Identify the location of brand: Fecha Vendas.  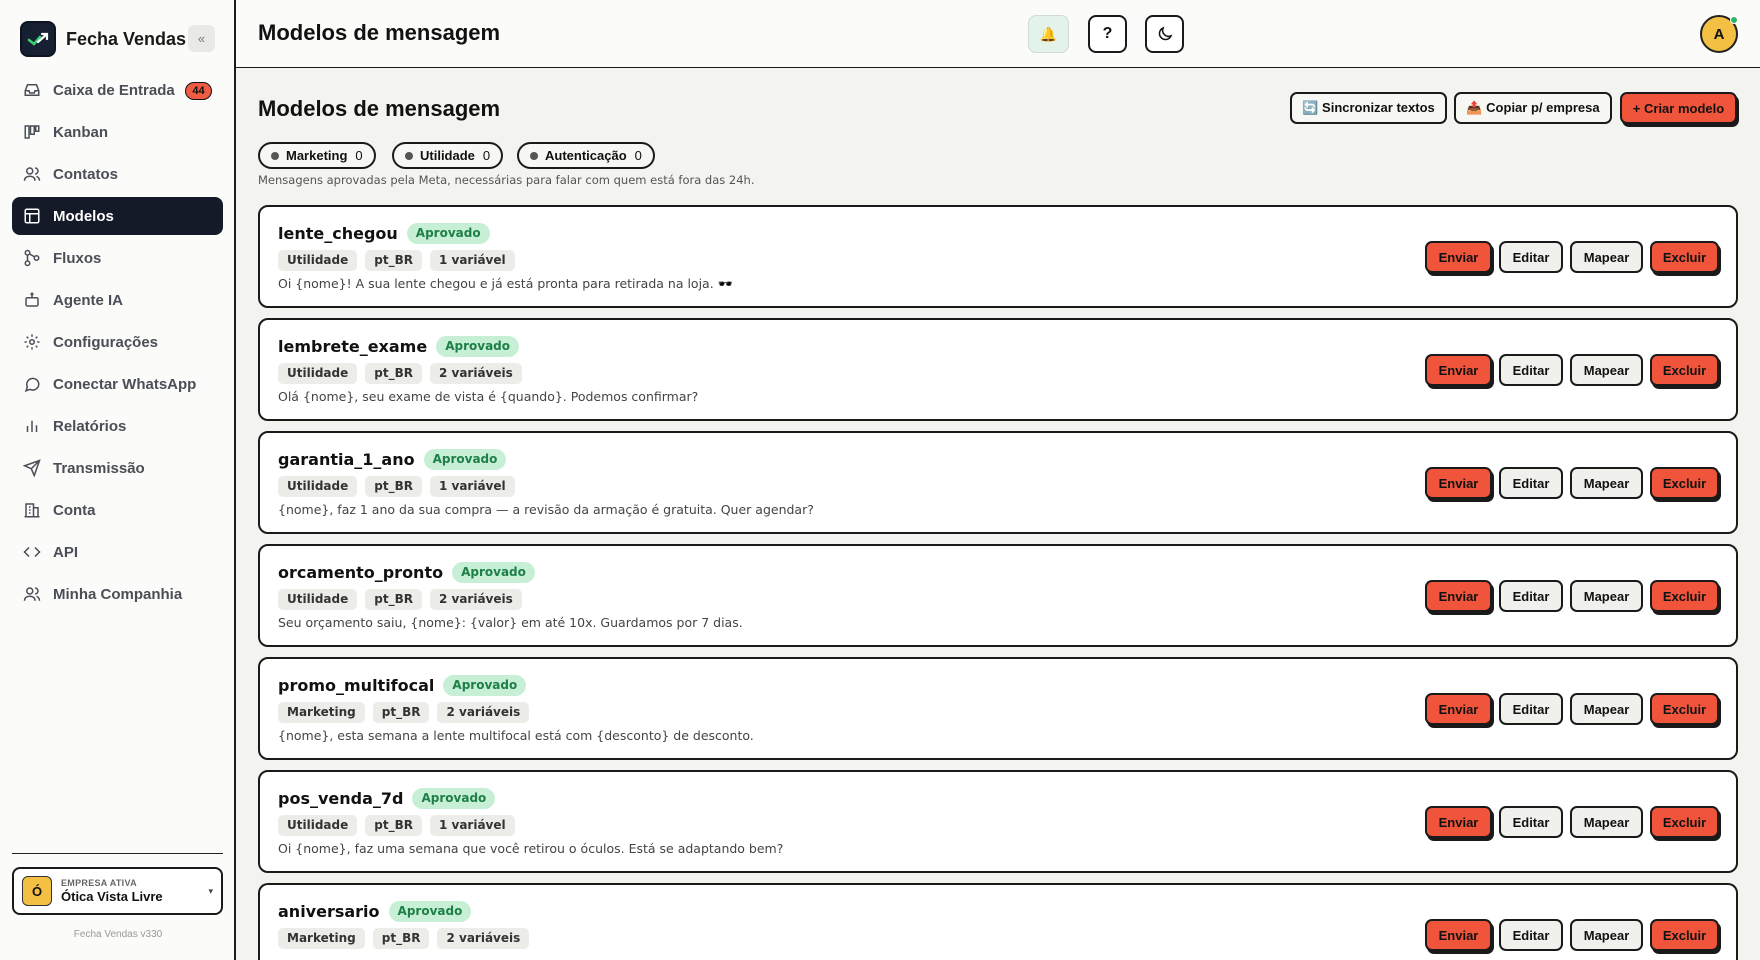
(103, 39).